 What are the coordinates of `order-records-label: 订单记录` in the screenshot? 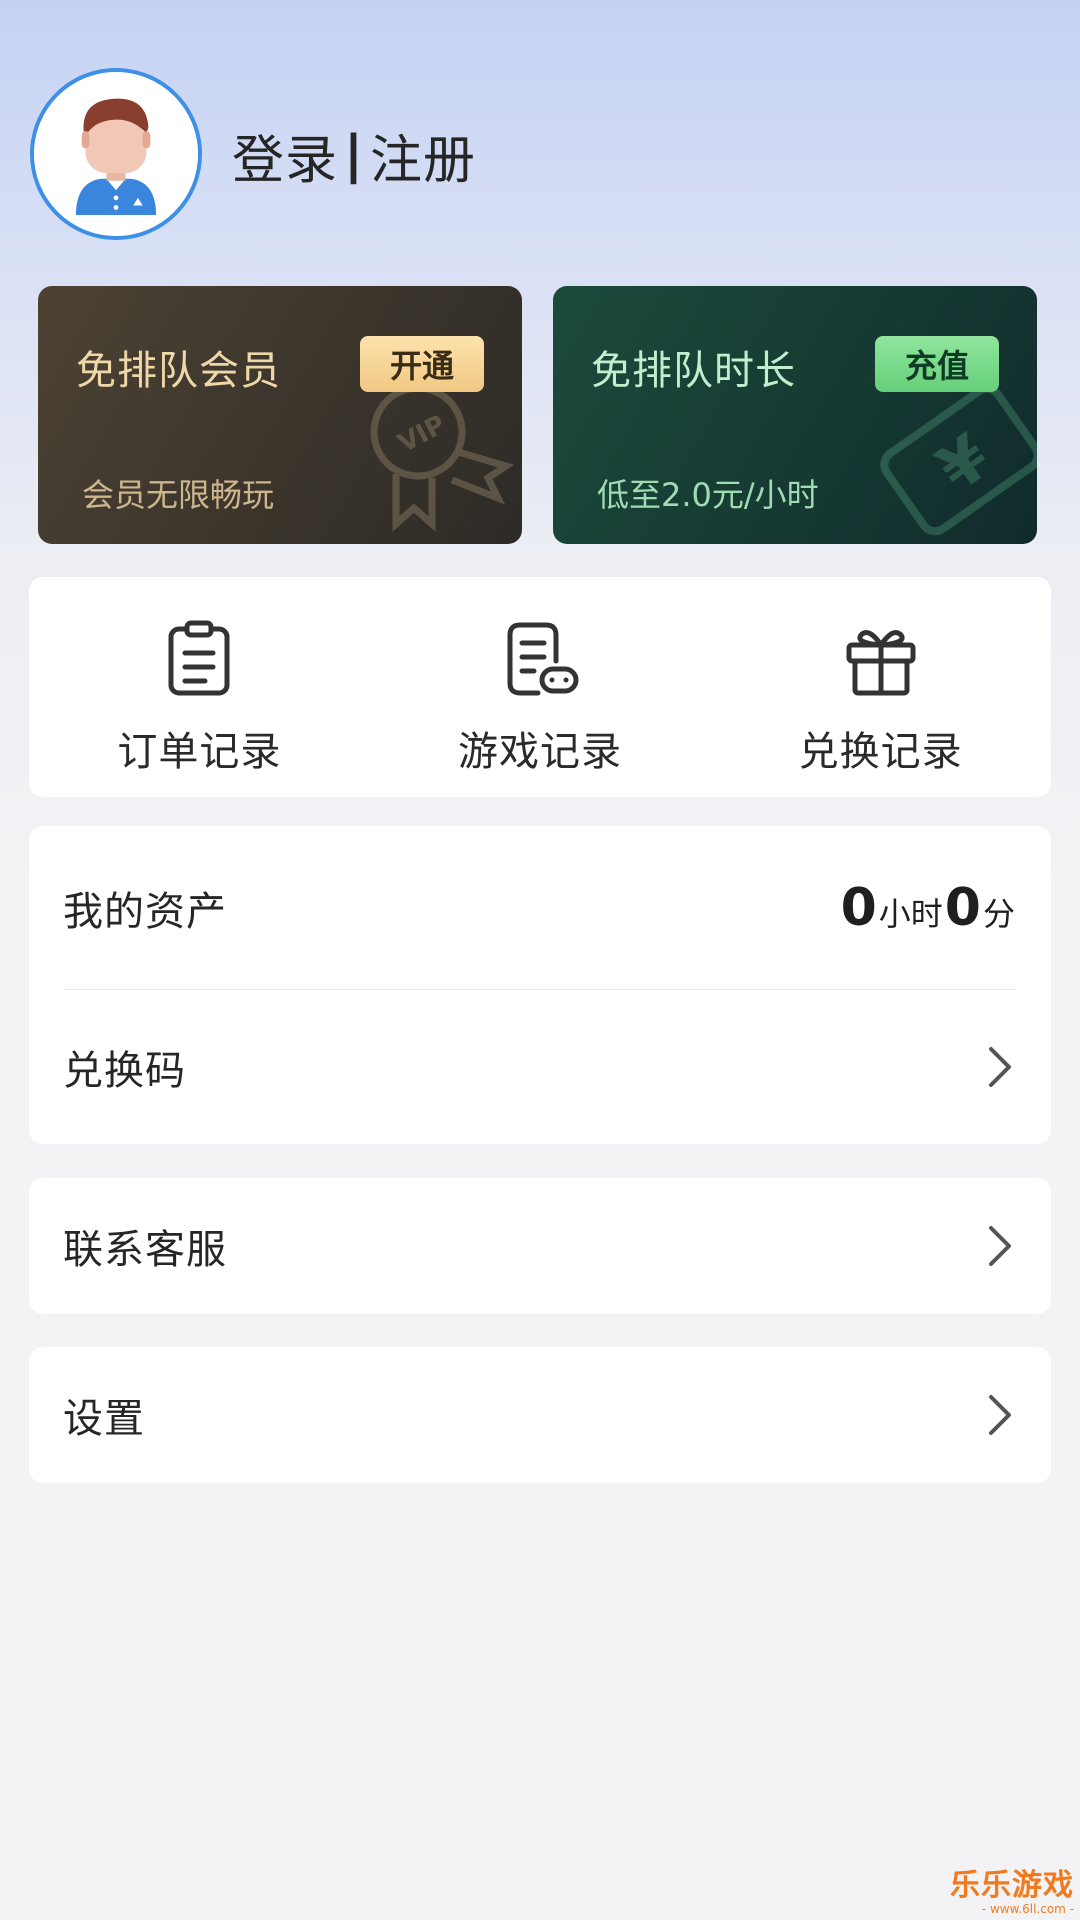 It's located at (199, 752).